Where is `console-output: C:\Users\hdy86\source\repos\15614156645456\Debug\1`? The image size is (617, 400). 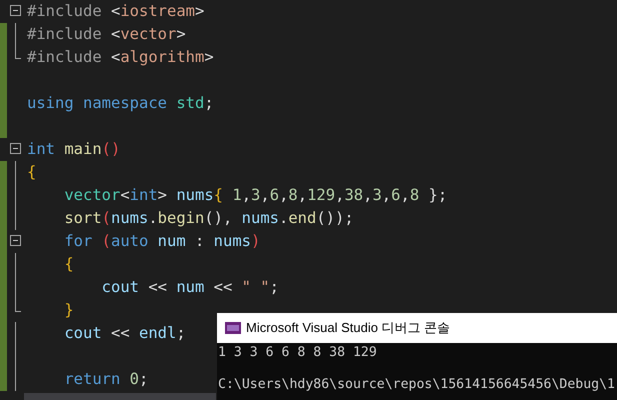 console-output: C:\Users\hdy86\source\repos\15614156645456\Debug\1 is located at coordinates (416, 384).